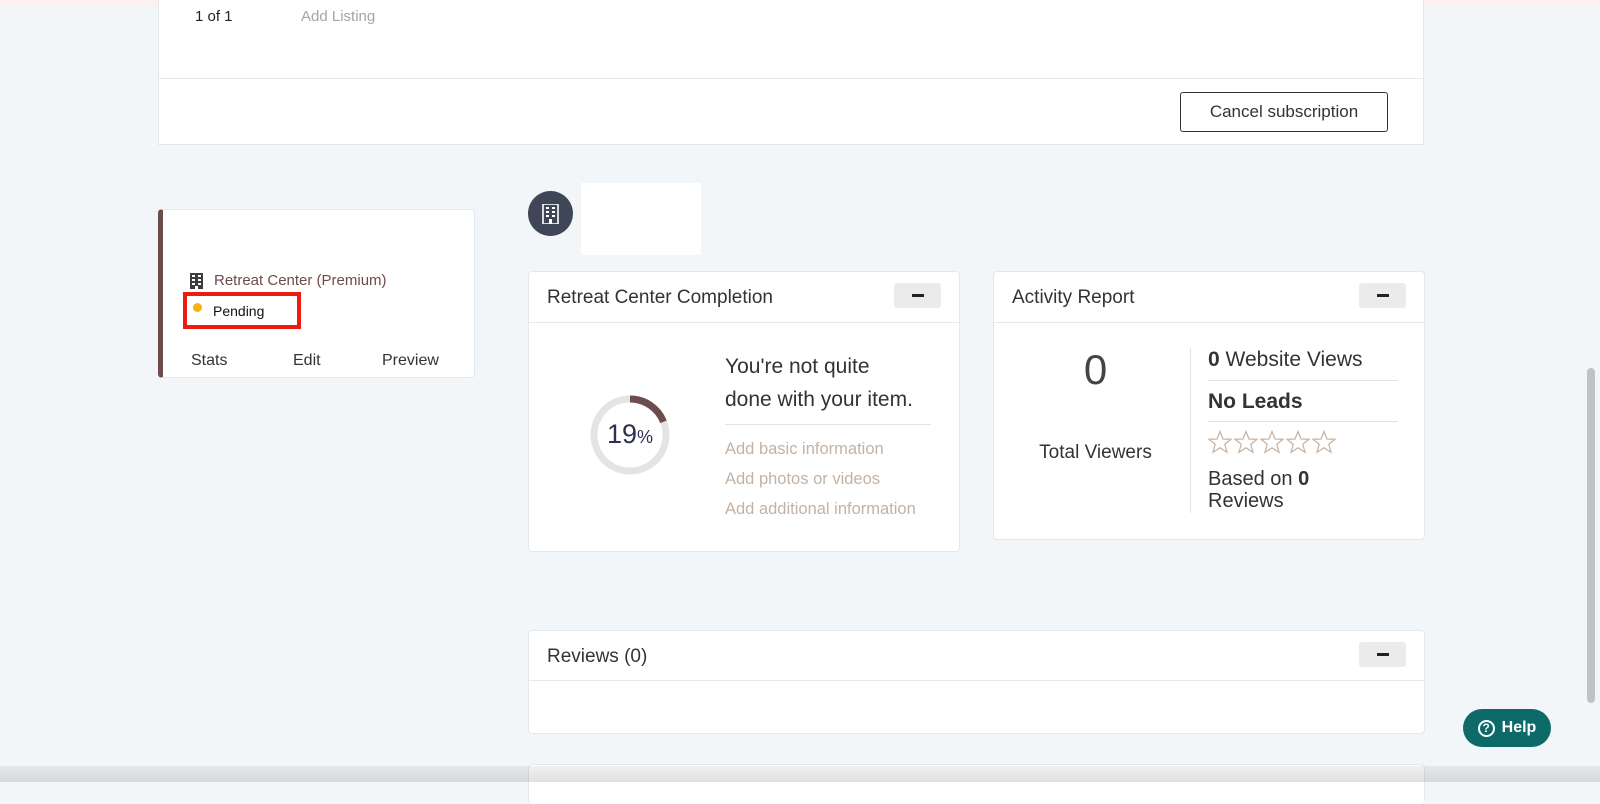 This screenshot has width=1600, height=804. I want to click on rating-stars, so click(1272, 442).